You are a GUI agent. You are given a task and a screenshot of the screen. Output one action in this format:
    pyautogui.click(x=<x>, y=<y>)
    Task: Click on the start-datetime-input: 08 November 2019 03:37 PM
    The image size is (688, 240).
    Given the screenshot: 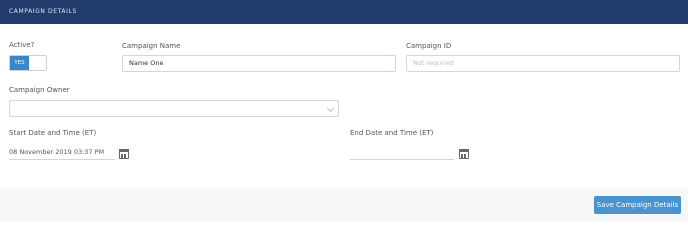 What is the action you would take?
    pyautogui.click(x=62, y=153)
    